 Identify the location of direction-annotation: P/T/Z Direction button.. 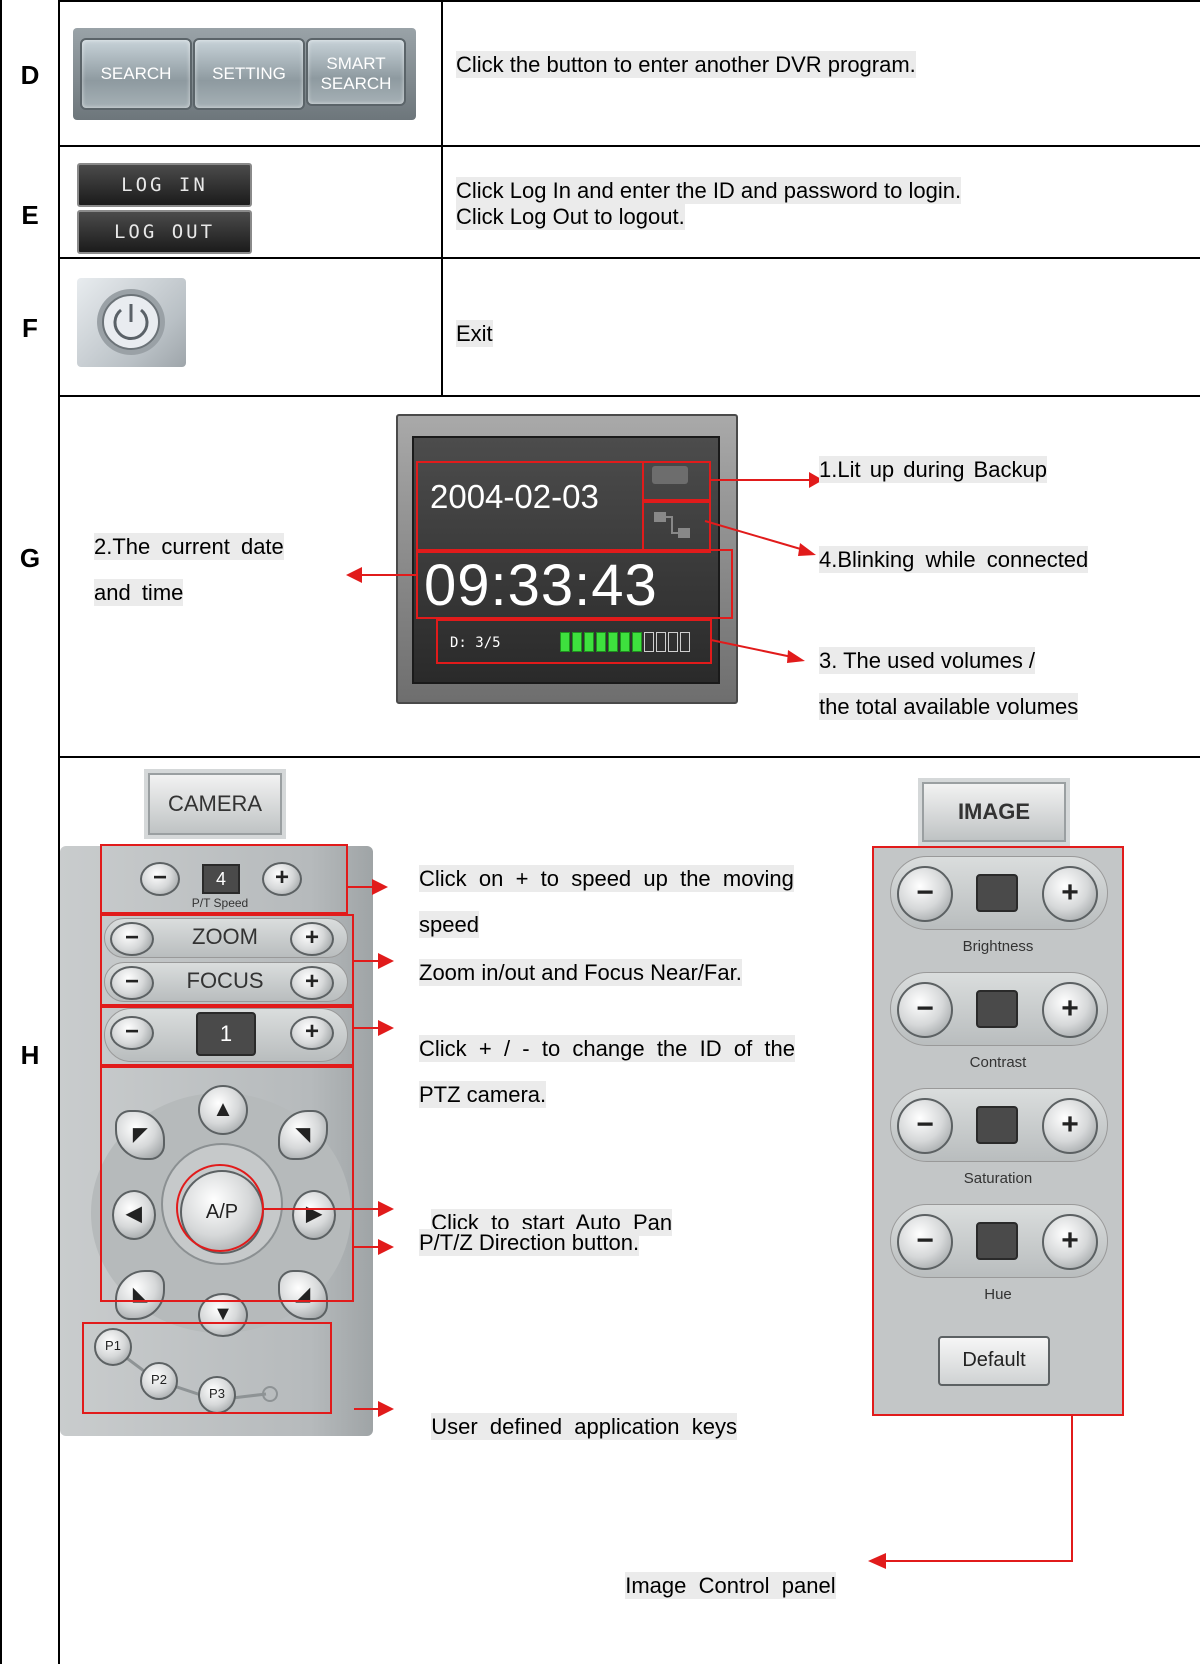
(529, 1242).